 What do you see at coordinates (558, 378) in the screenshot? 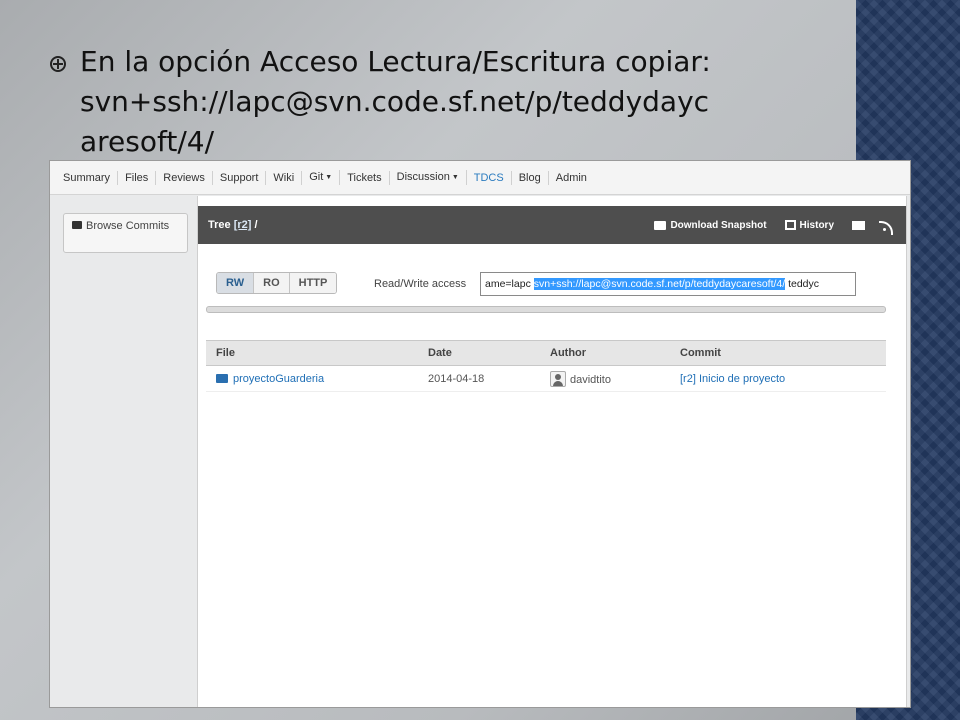
I see `avatar-icon` at bounding box center [558, 378].